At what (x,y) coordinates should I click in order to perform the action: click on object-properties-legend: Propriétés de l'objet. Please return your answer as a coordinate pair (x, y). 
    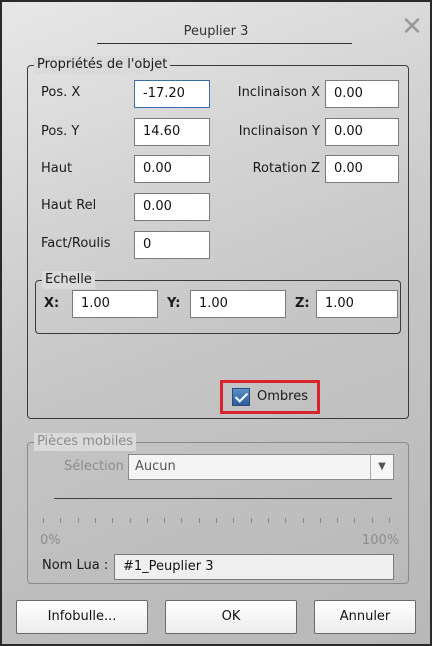
    Looking at the image, I should click on (102, 65).